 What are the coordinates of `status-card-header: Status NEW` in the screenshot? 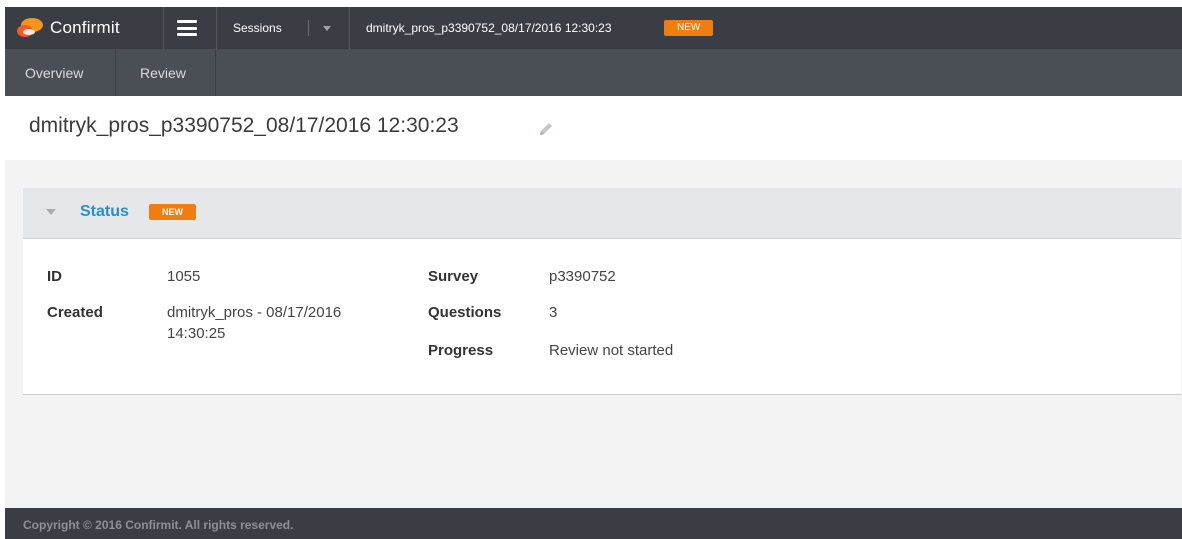 It's located at (602, 213).